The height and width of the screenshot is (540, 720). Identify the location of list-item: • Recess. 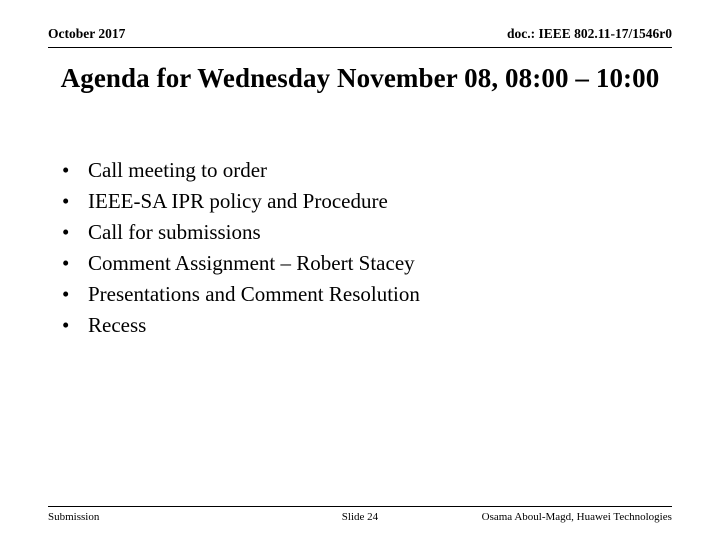
(358, 325).